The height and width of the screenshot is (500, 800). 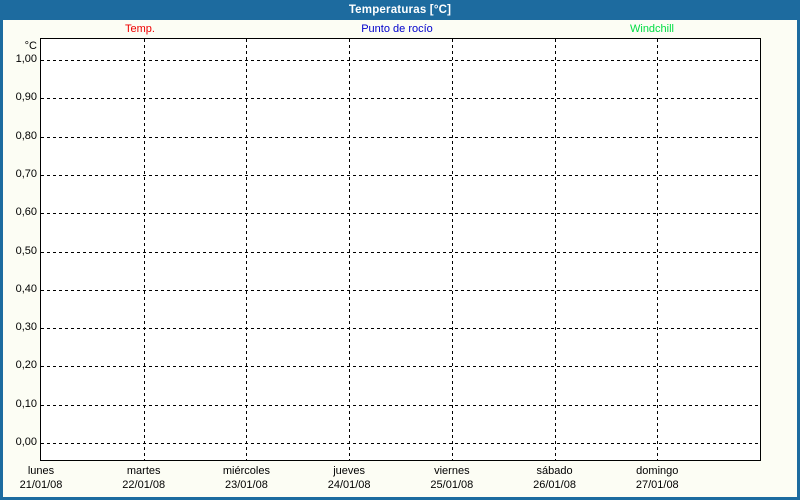 What do you see at coordinates (144, 485) in the screenshot?
I see `x-axis-date-label: 22/01/08` at bounding box center [144, 485].